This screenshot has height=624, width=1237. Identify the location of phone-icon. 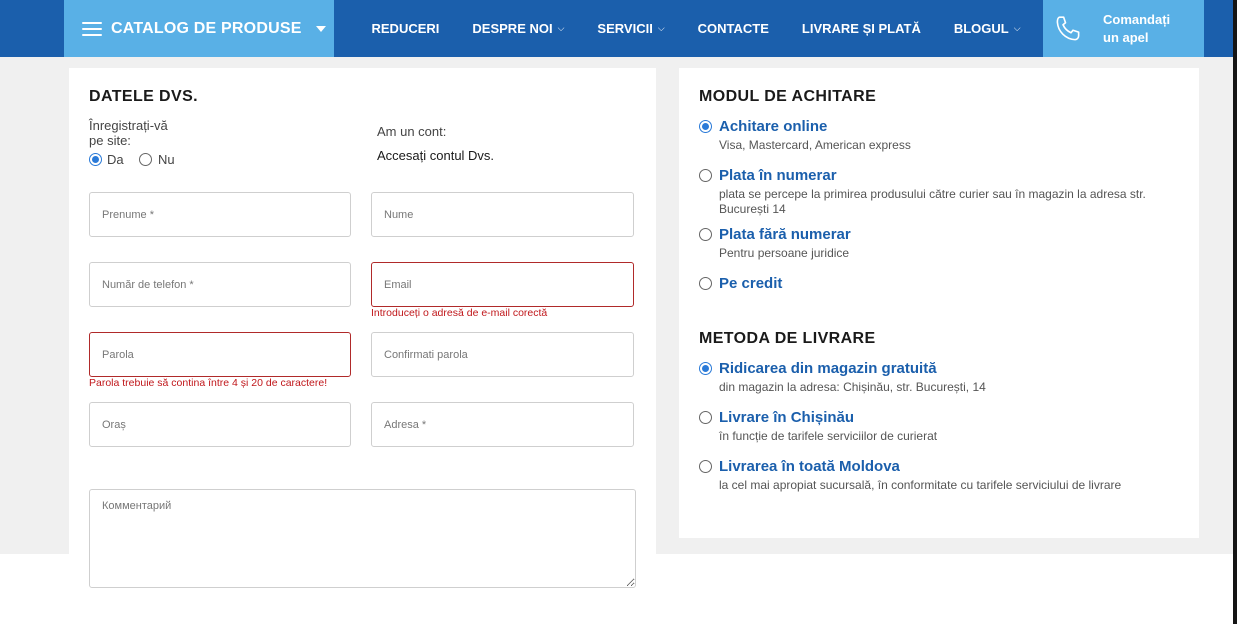
(1068, 27).